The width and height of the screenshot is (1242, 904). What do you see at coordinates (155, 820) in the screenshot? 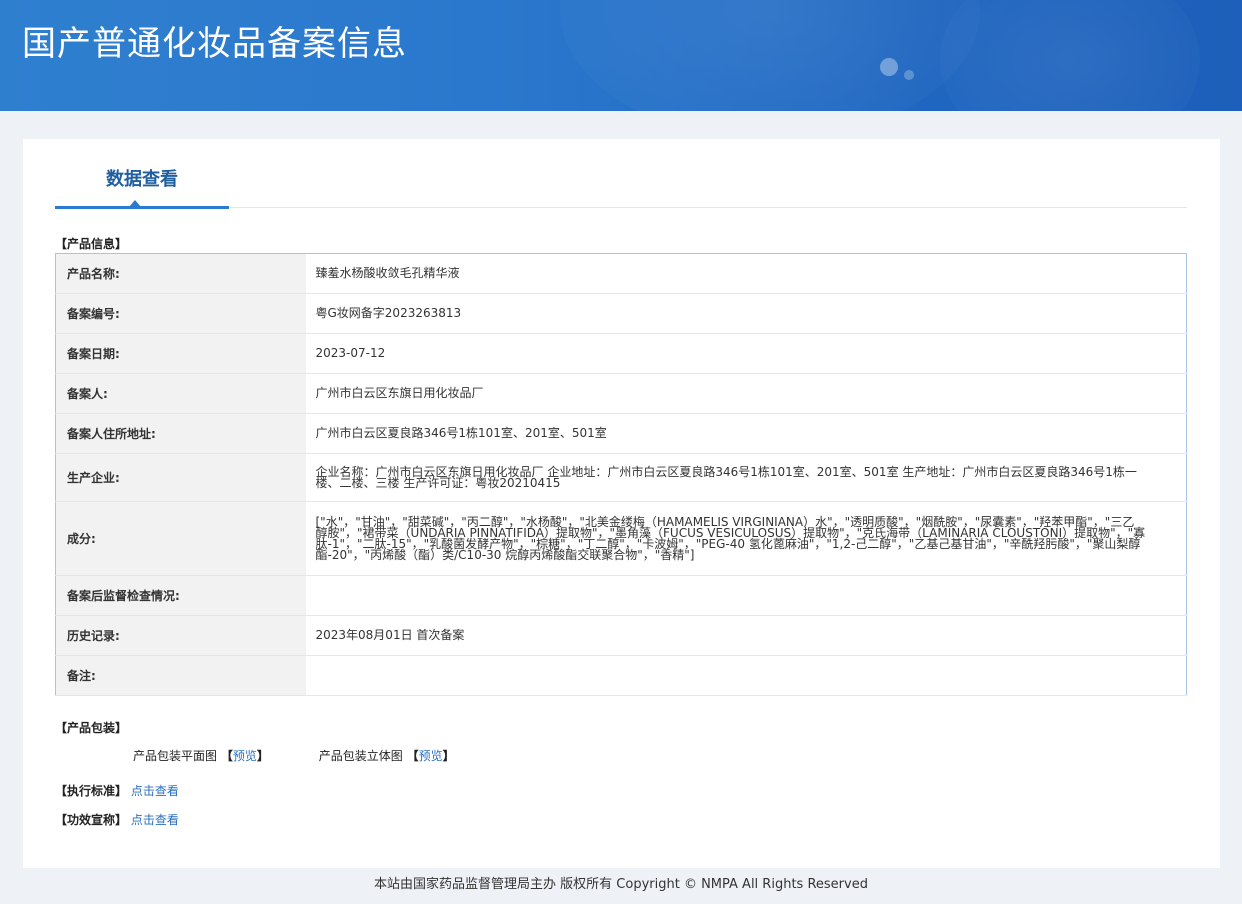
I see `efficacy-claim-link: 点击查看` at bounding box center [155, 820].